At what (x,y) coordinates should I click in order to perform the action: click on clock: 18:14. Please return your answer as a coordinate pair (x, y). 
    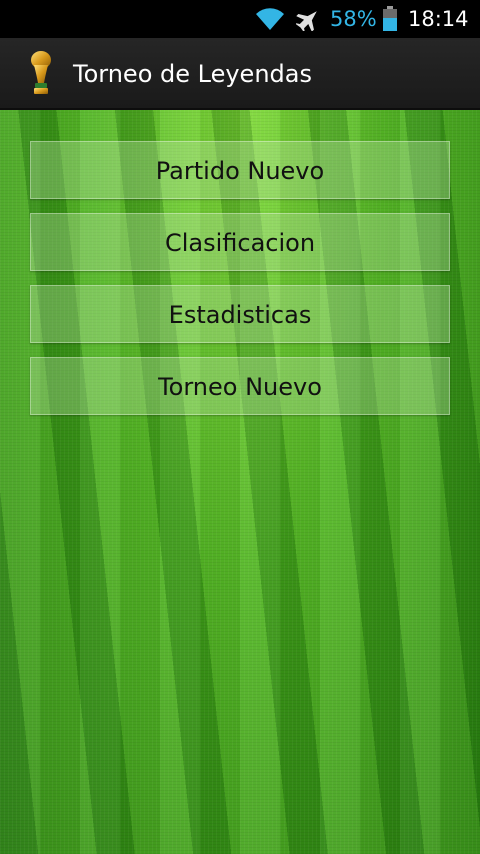
    Looking at the image, I should click on (438, 19).